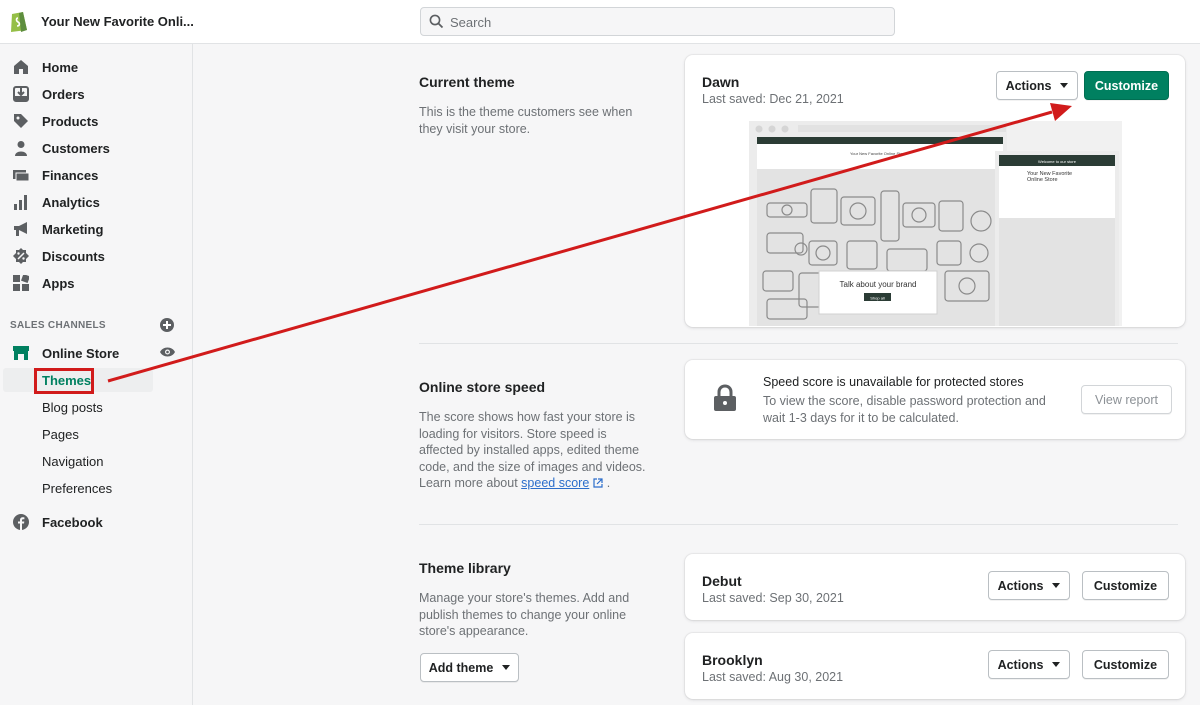  I want to click on bar-chart-icon, so click(21, 202).